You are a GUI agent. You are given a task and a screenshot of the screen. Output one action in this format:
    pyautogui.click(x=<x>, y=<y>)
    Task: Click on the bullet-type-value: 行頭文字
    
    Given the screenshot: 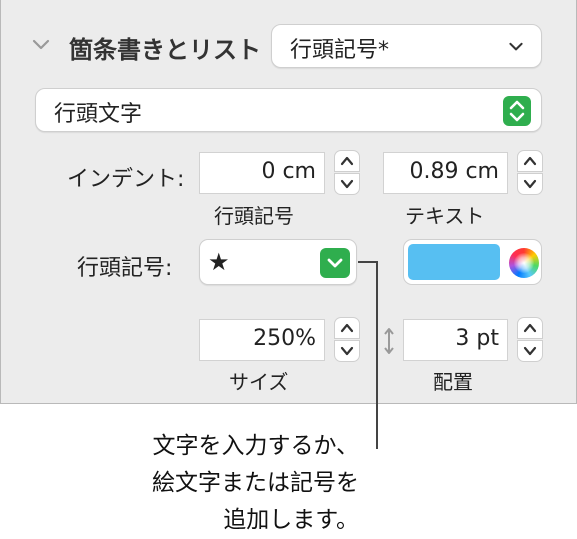 What is the action you would take?
    pyautogui.click(x=98, y=114)
    